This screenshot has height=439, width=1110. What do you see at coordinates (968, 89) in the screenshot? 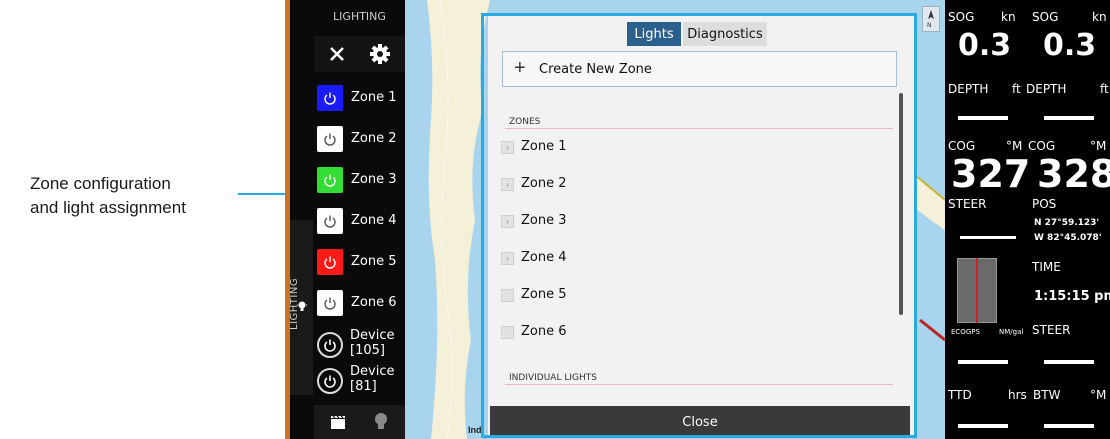
I see `depth-label: DEPTH` at bounding box center [968, 89].